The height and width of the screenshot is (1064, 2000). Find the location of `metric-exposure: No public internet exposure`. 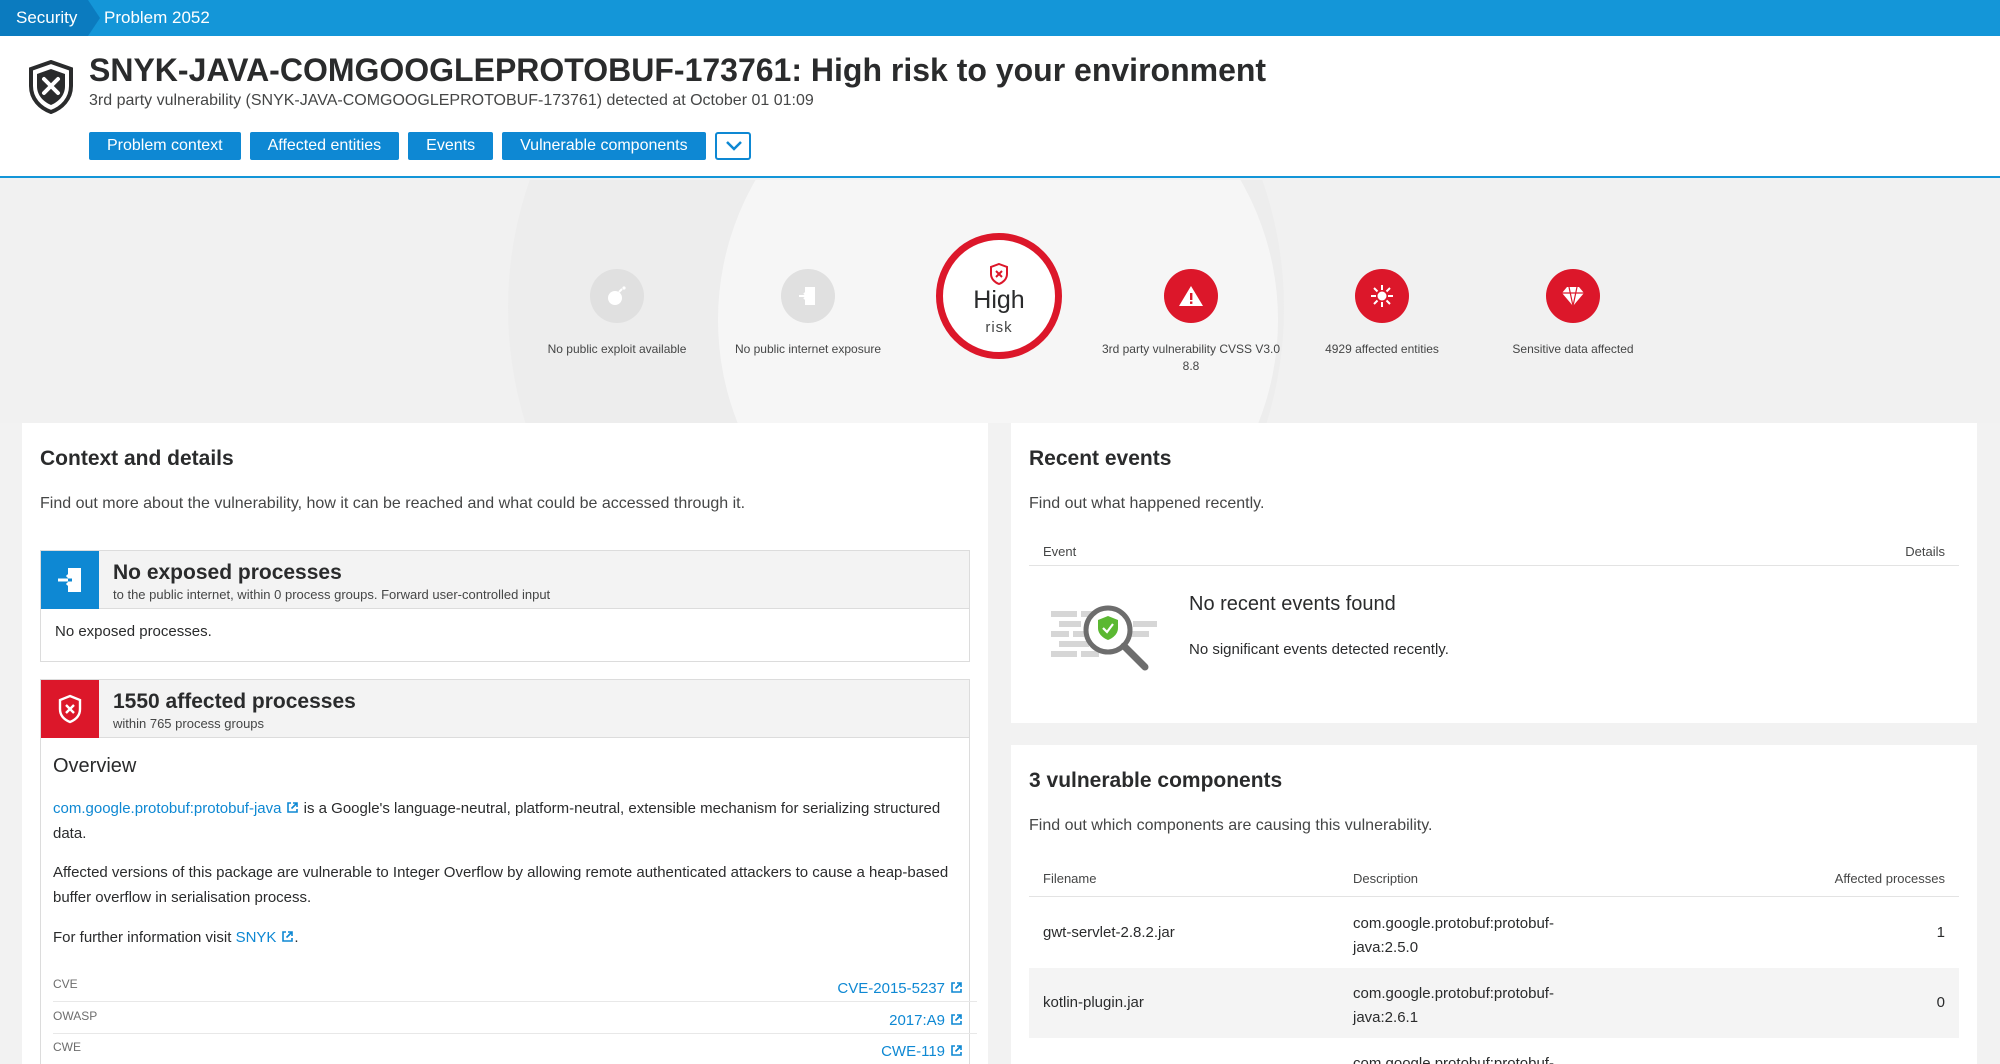

metric-exposure: No public internet exposure is located at coordinates (808, 313).